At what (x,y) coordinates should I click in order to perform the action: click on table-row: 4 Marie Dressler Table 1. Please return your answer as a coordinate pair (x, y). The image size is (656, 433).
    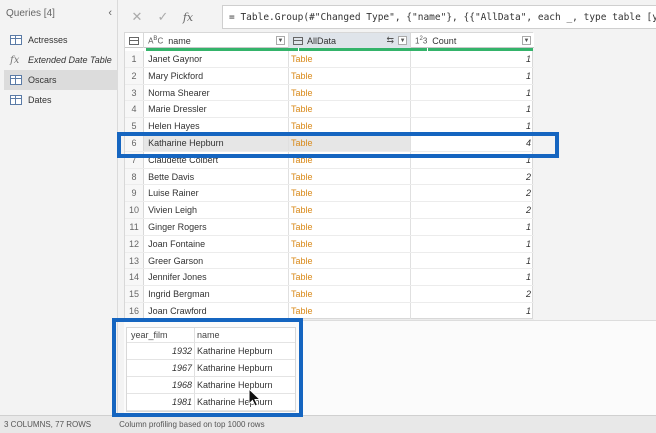
    Looking at the image, I should click on (329, 110).